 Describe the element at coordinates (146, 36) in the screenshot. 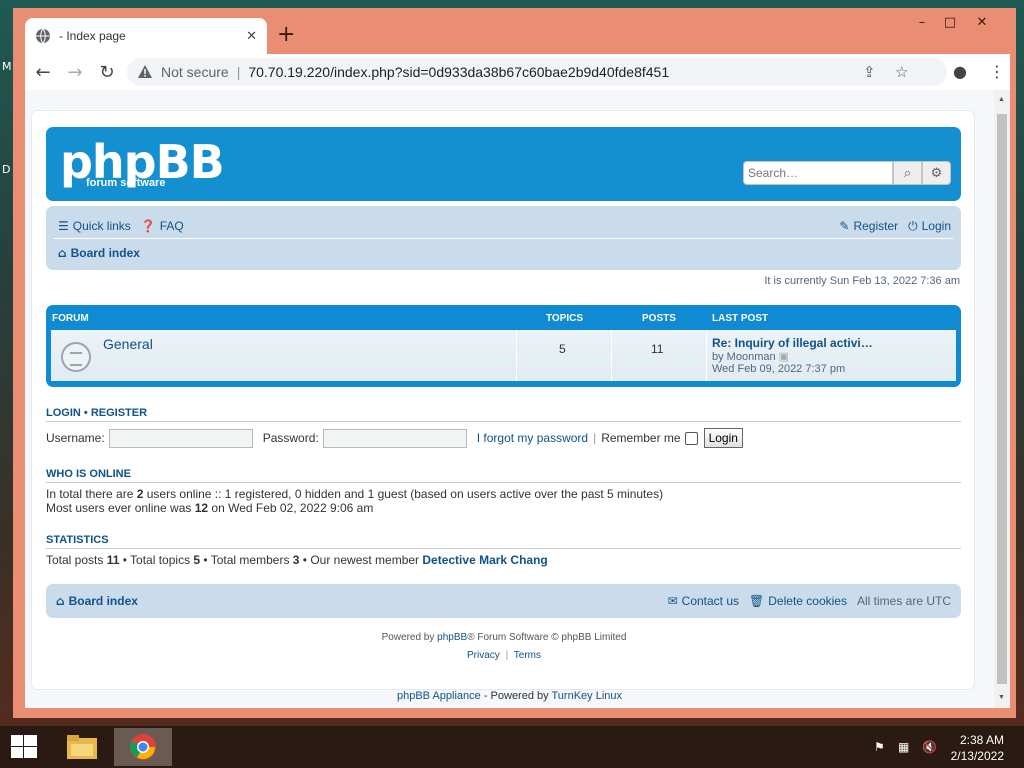

I see `browser-tab: - Index page ✕` at that location.